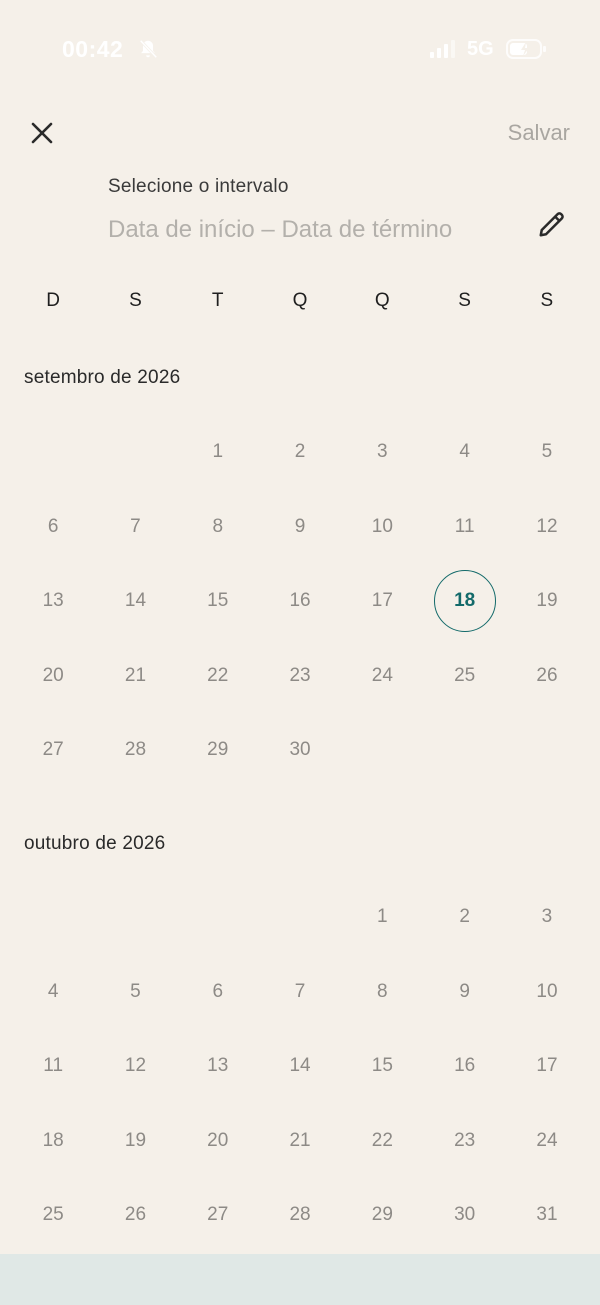 This screenshot has width=600, height=1305. What do you see at coordinates (300, 1279) in the screenshot?
I see `bottom-bar` at bounding box center [300, 1279].